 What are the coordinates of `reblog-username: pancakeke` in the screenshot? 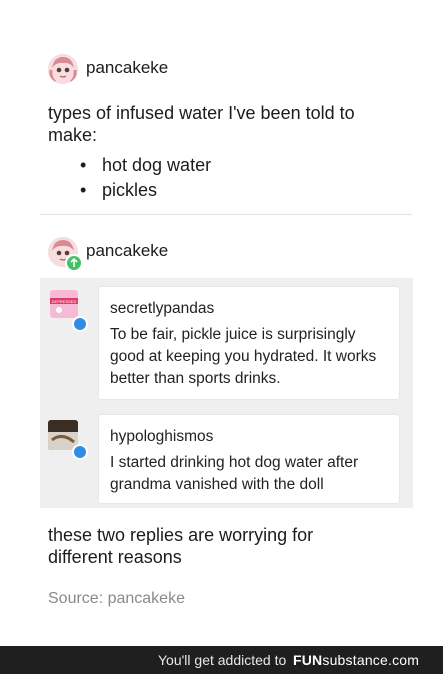 It's located at (127, 251).